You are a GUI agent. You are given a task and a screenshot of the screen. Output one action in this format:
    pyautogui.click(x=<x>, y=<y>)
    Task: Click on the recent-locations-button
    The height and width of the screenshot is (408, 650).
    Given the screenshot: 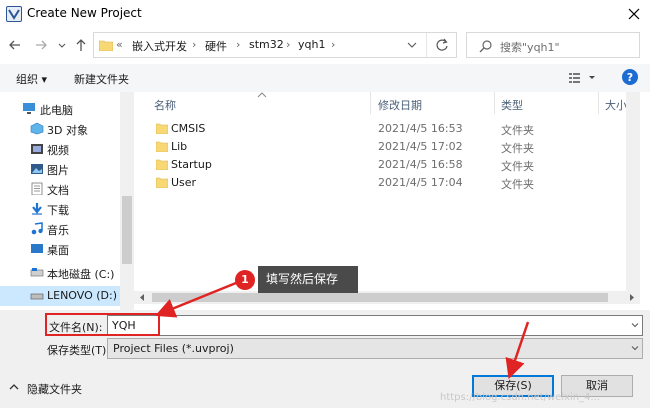 What is the action you would take?
    pyautogui.click(x=62, y=45)
    